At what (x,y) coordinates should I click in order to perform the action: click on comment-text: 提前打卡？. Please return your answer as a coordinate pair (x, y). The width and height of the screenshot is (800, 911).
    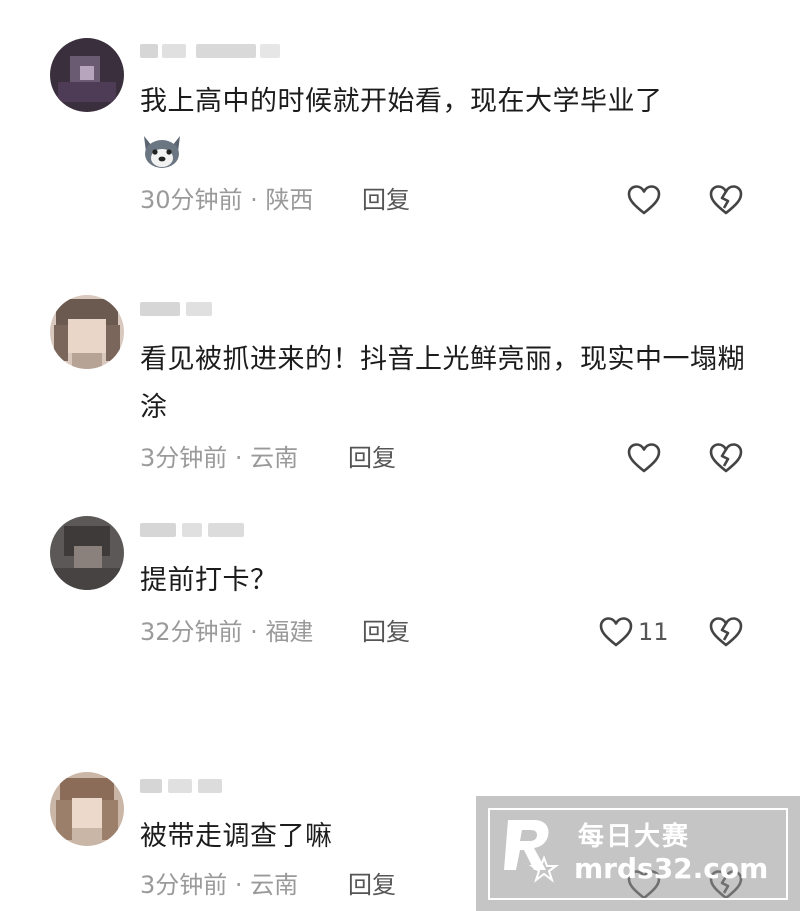
    Looking at the image, I should click on (209, 580).